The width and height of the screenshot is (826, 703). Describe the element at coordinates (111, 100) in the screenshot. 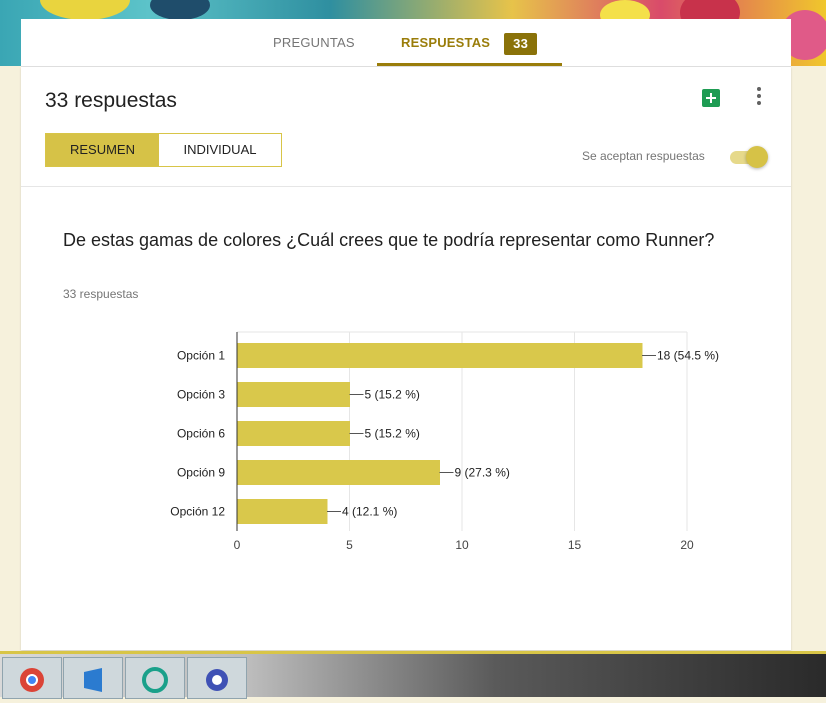

I see `page-title: 33 respuestas` at that location.